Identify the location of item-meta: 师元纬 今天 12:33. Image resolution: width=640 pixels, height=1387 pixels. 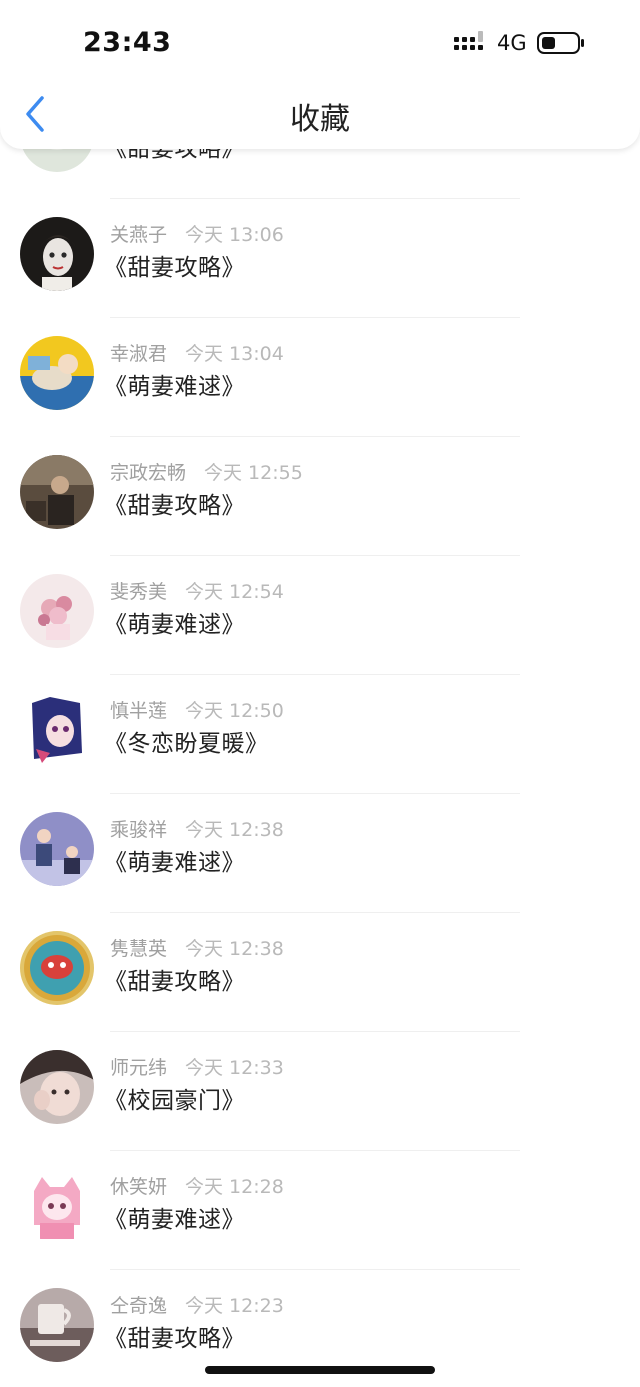
(197, 1066).